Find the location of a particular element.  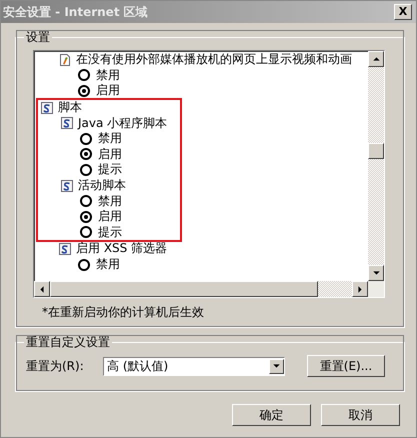

scroll-left-button is located at coordinates (42, 289).